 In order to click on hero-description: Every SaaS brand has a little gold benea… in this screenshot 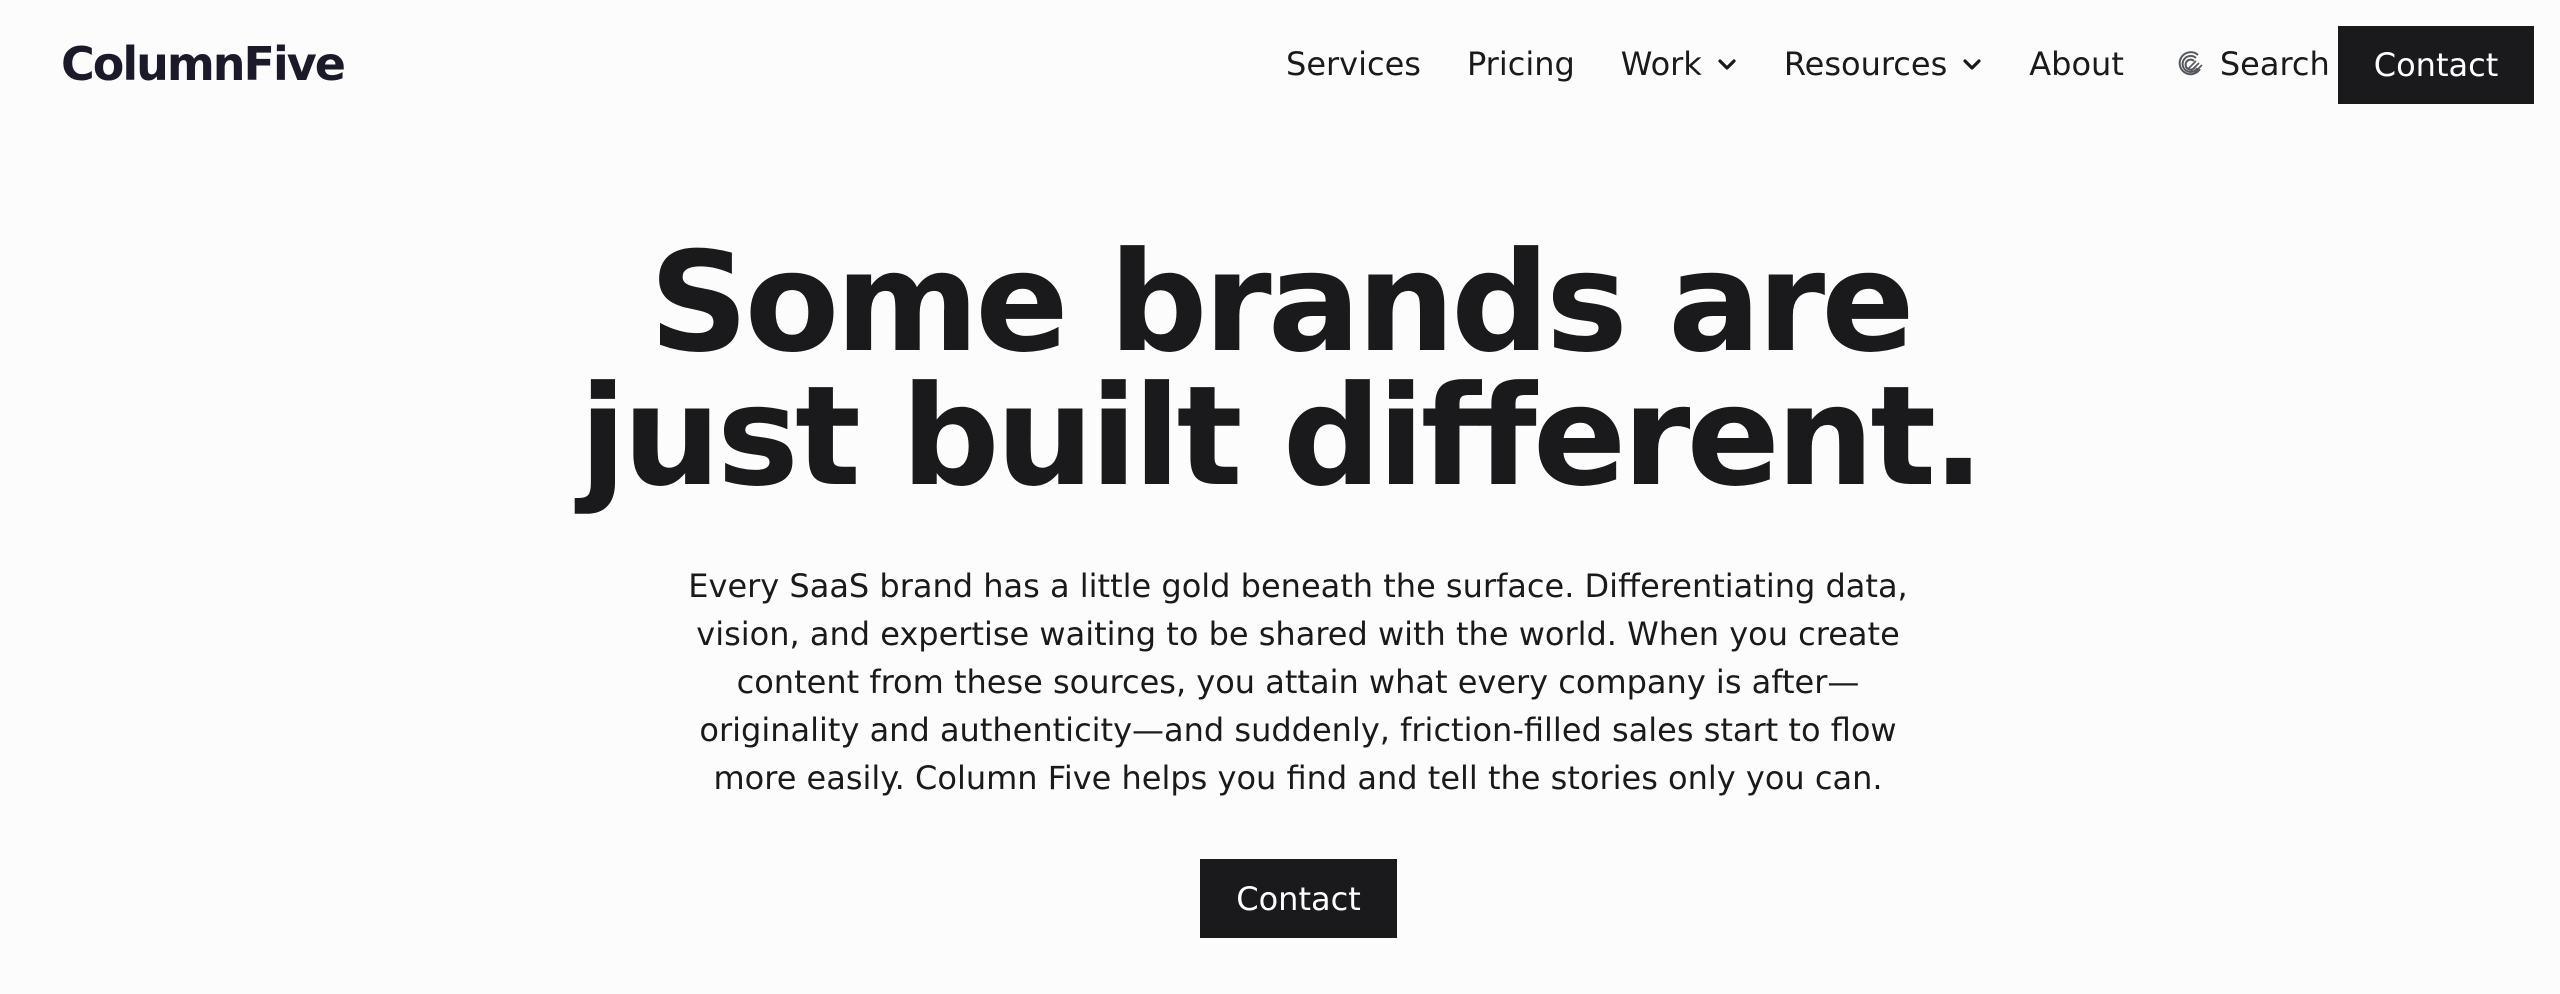, I will do `click(1298, 682)`.